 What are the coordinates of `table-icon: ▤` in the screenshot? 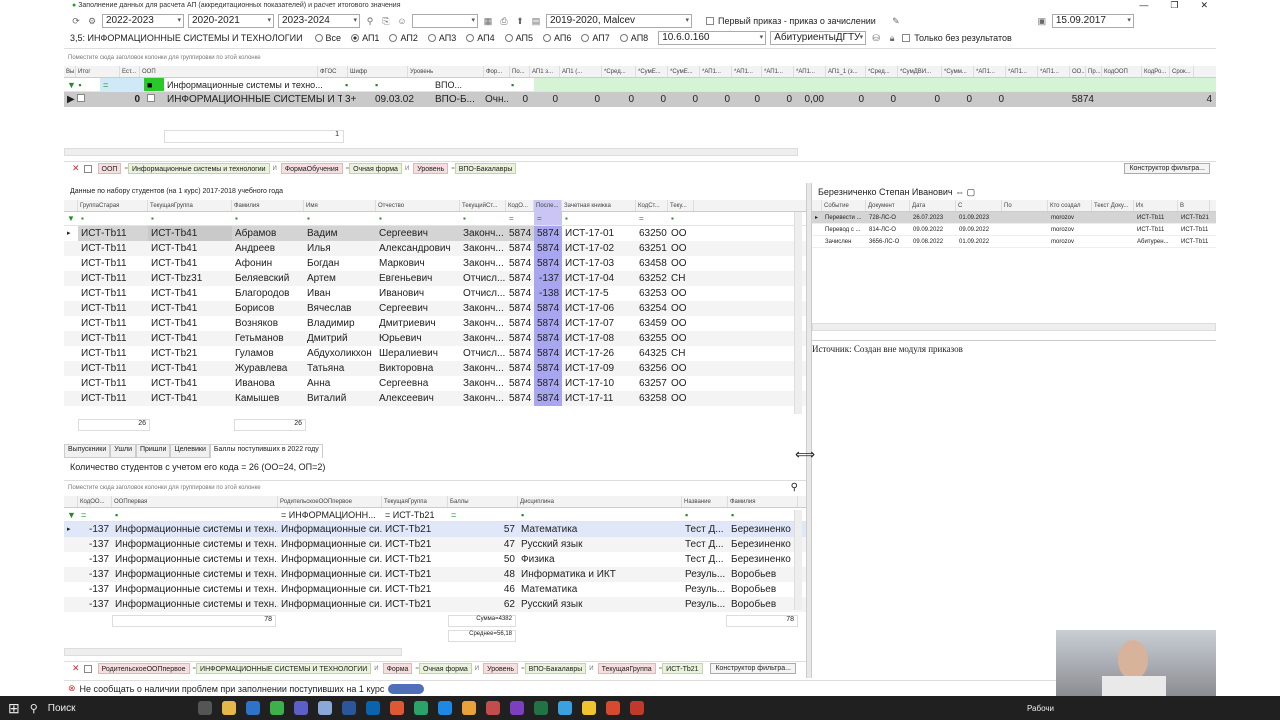 It's located at (536, 21).